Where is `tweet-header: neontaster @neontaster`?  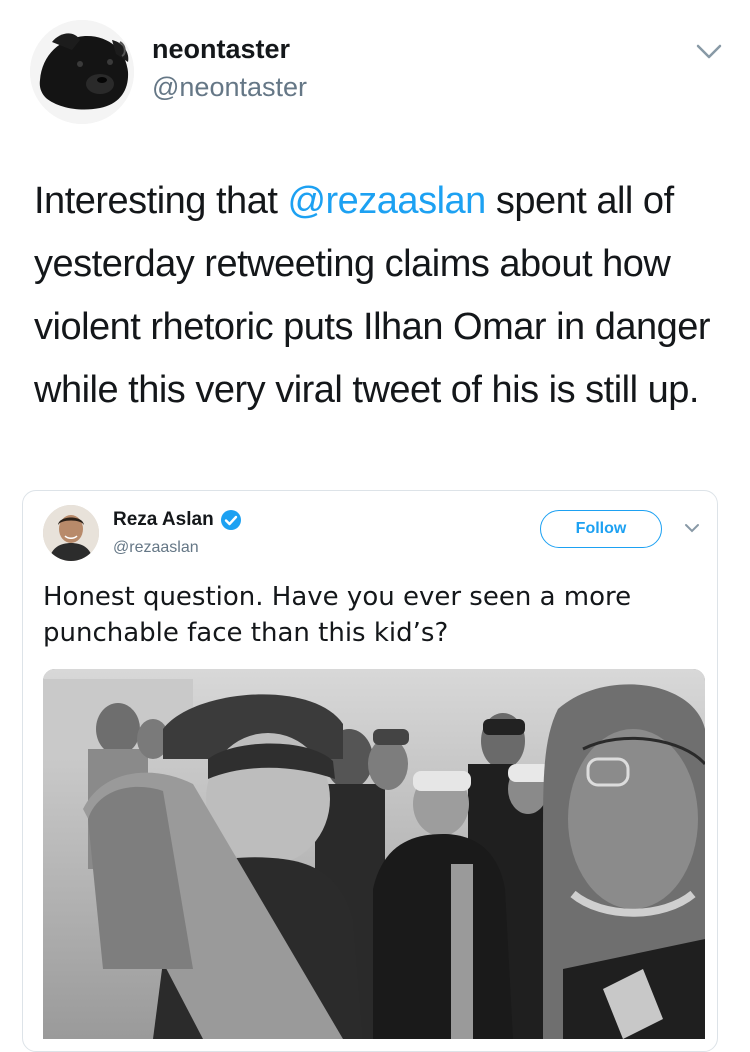 tweet-header: neontaster @neontaster is located at coordinates (375, 70).